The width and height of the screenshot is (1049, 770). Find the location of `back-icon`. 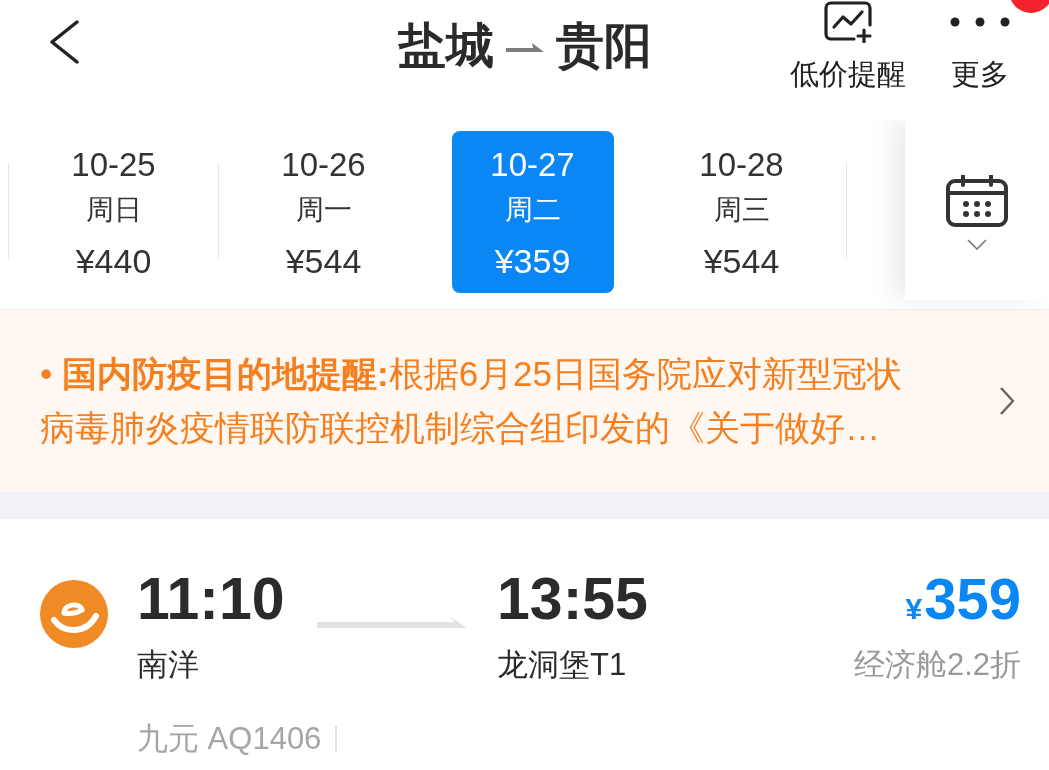

back-icon is located at coordinates (64, 42).